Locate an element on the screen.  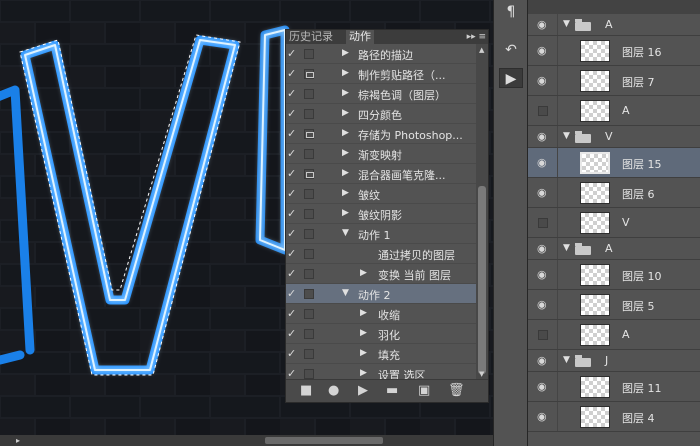
layer-row: A is located at coordinates (614, 111).